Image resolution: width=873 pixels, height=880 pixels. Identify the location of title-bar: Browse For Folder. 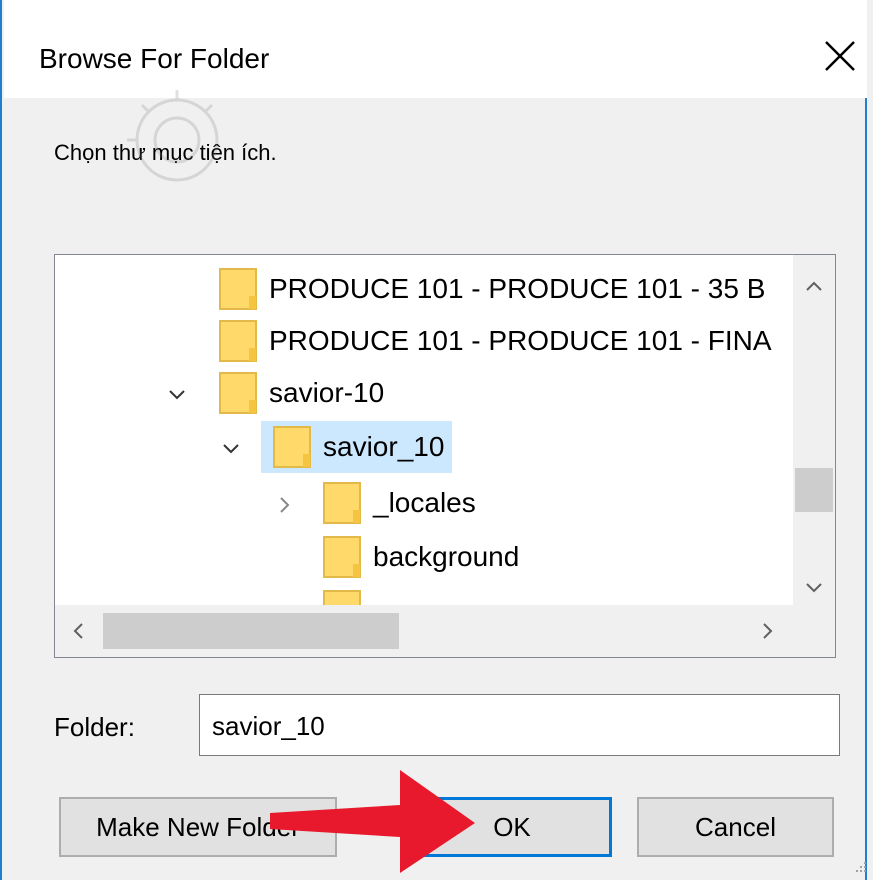
(435, 49).